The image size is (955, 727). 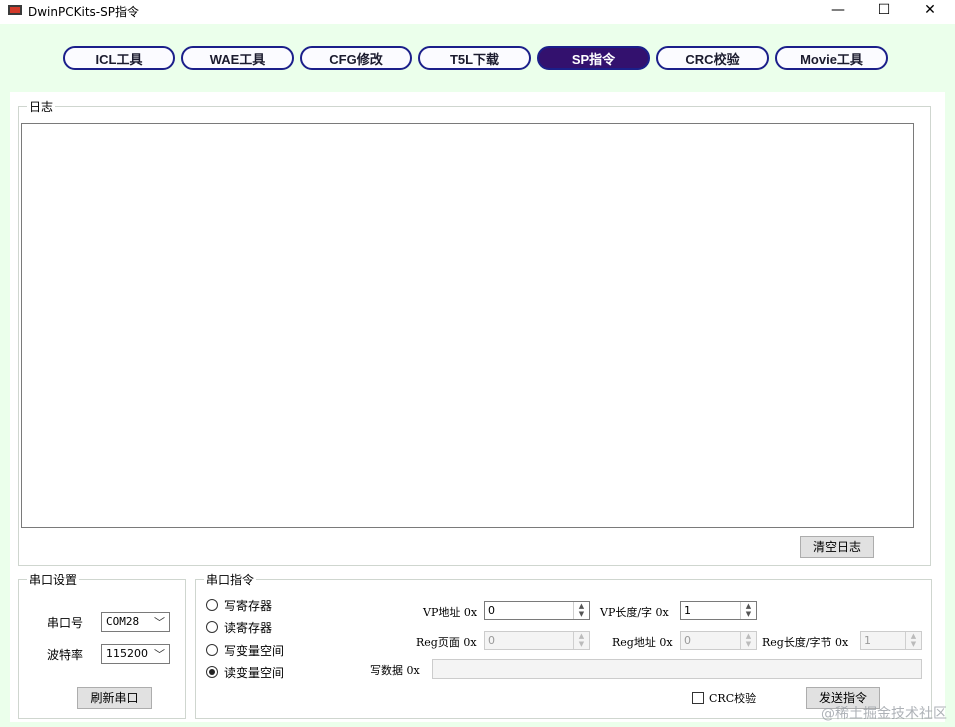 I want to click on reg-page-input: 0 ▲ ▼, so click(x=537, y=640).